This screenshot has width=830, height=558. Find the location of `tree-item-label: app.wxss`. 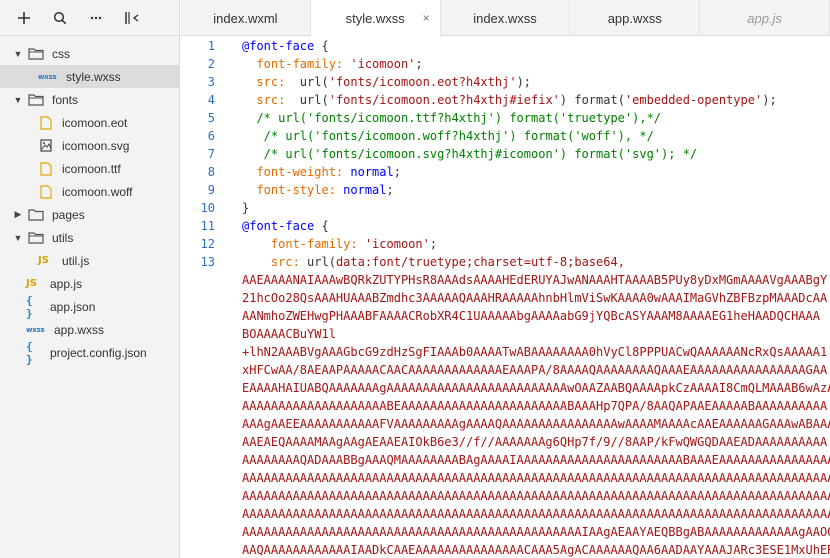

tree-item-label: app.wxss is located at coordinates (79, 329).